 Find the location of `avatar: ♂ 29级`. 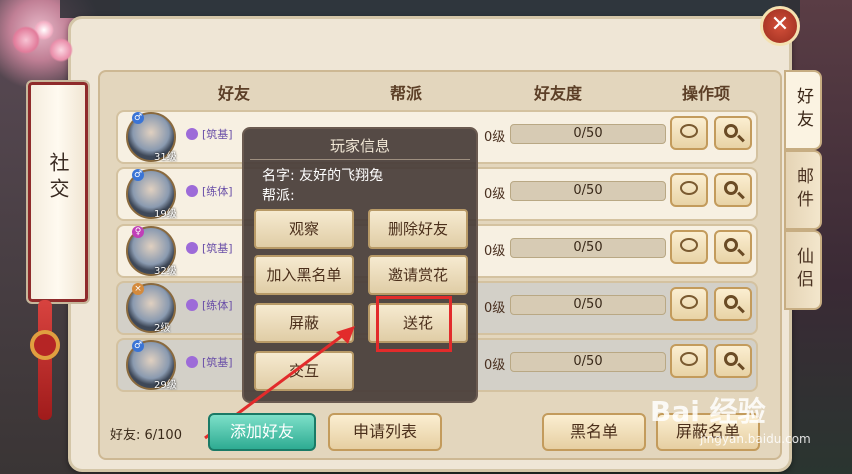

avatar: ♂ 29级 is located at coordinates (151, 365).